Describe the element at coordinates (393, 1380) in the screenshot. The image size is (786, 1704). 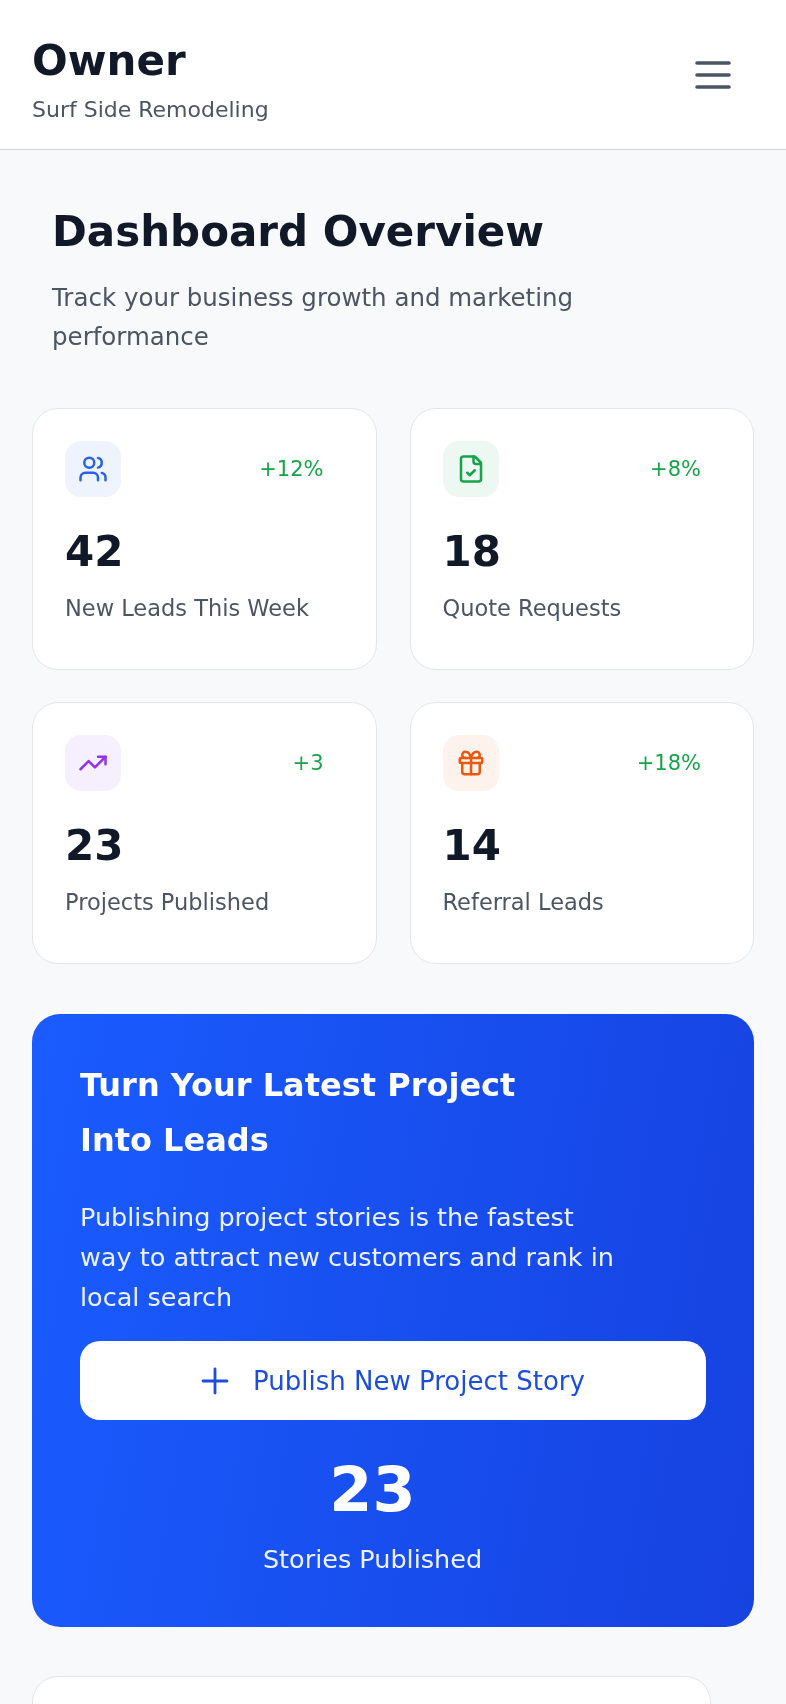
I see `publish-button: Publish New Project Story` at that location.